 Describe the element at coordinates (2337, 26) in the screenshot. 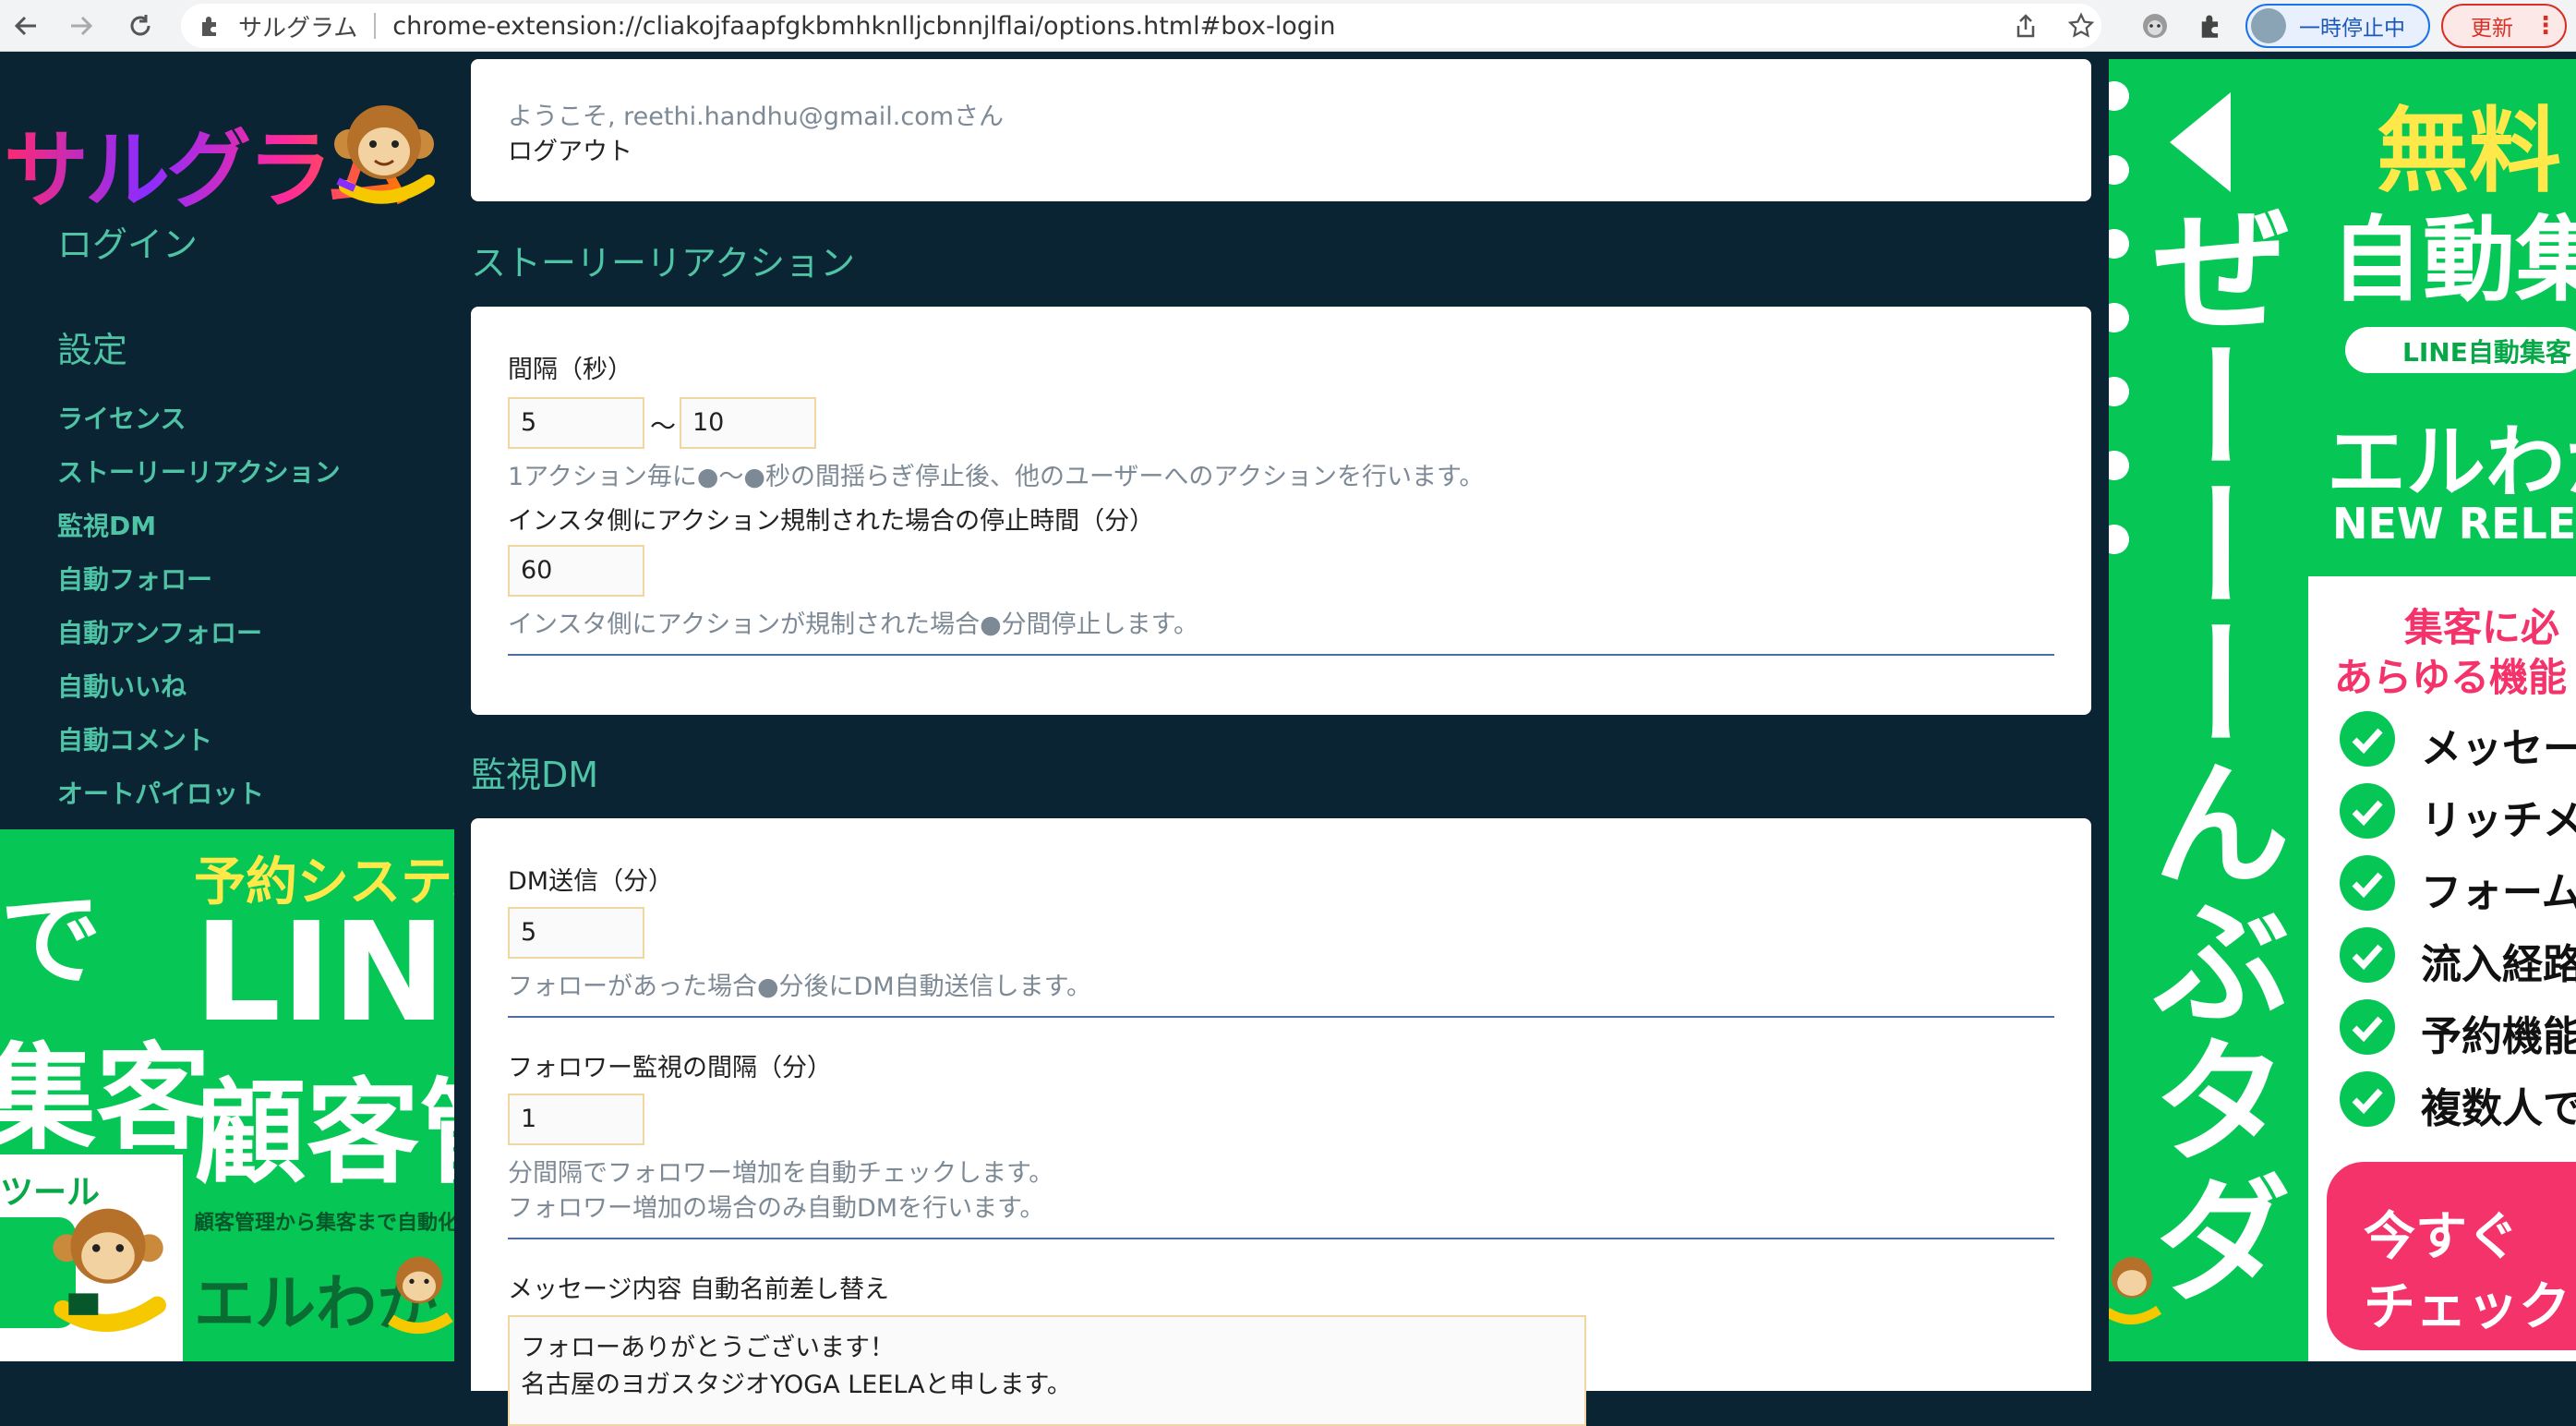

I see `profile-button: 一時停止中` at that location.